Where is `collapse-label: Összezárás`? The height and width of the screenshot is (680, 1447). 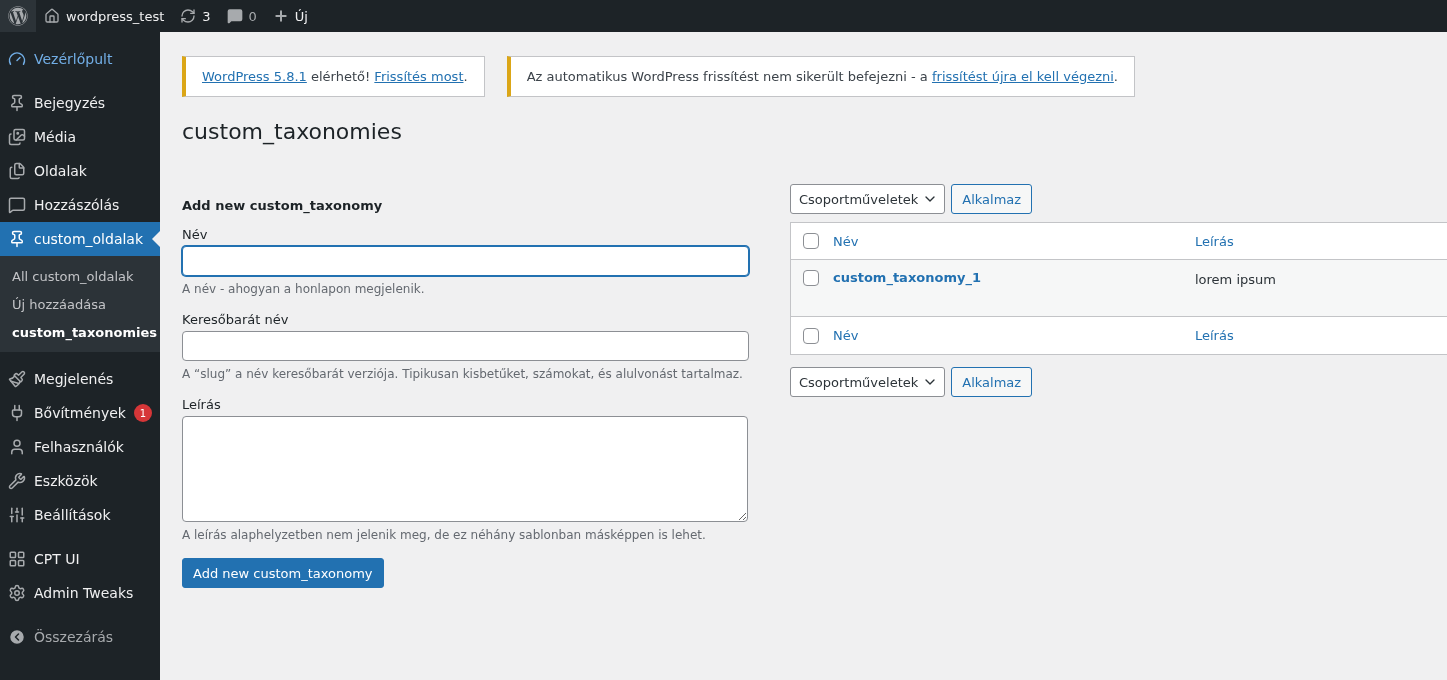
collapse-label: Összezárás is located at coordinates (74, 637).